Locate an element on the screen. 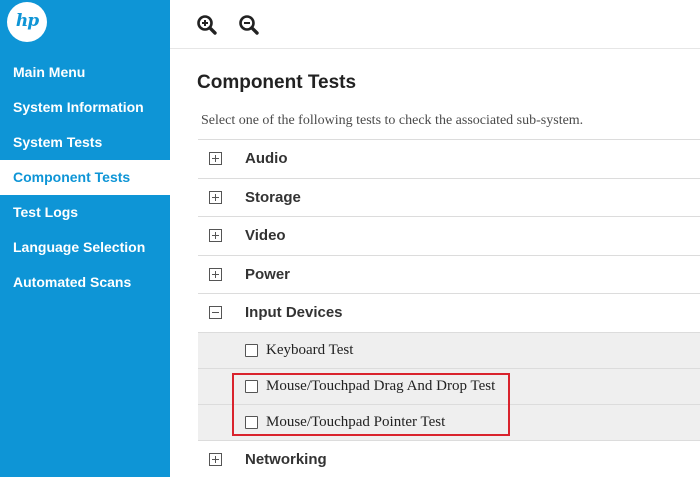 Image resolution: width=700 pixels, height=479 pixels. category-label: Power is located at coordinates (268, 274).